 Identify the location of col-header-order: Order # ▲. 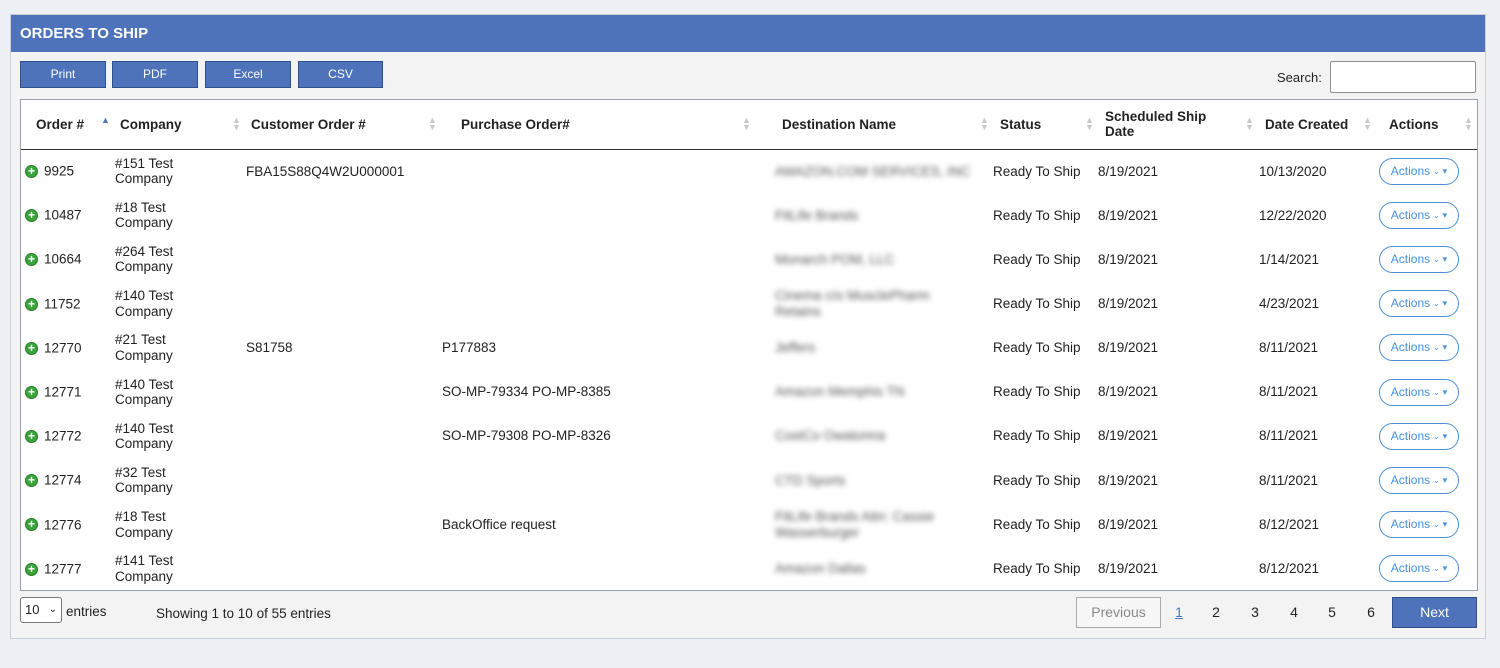
(67, 125).